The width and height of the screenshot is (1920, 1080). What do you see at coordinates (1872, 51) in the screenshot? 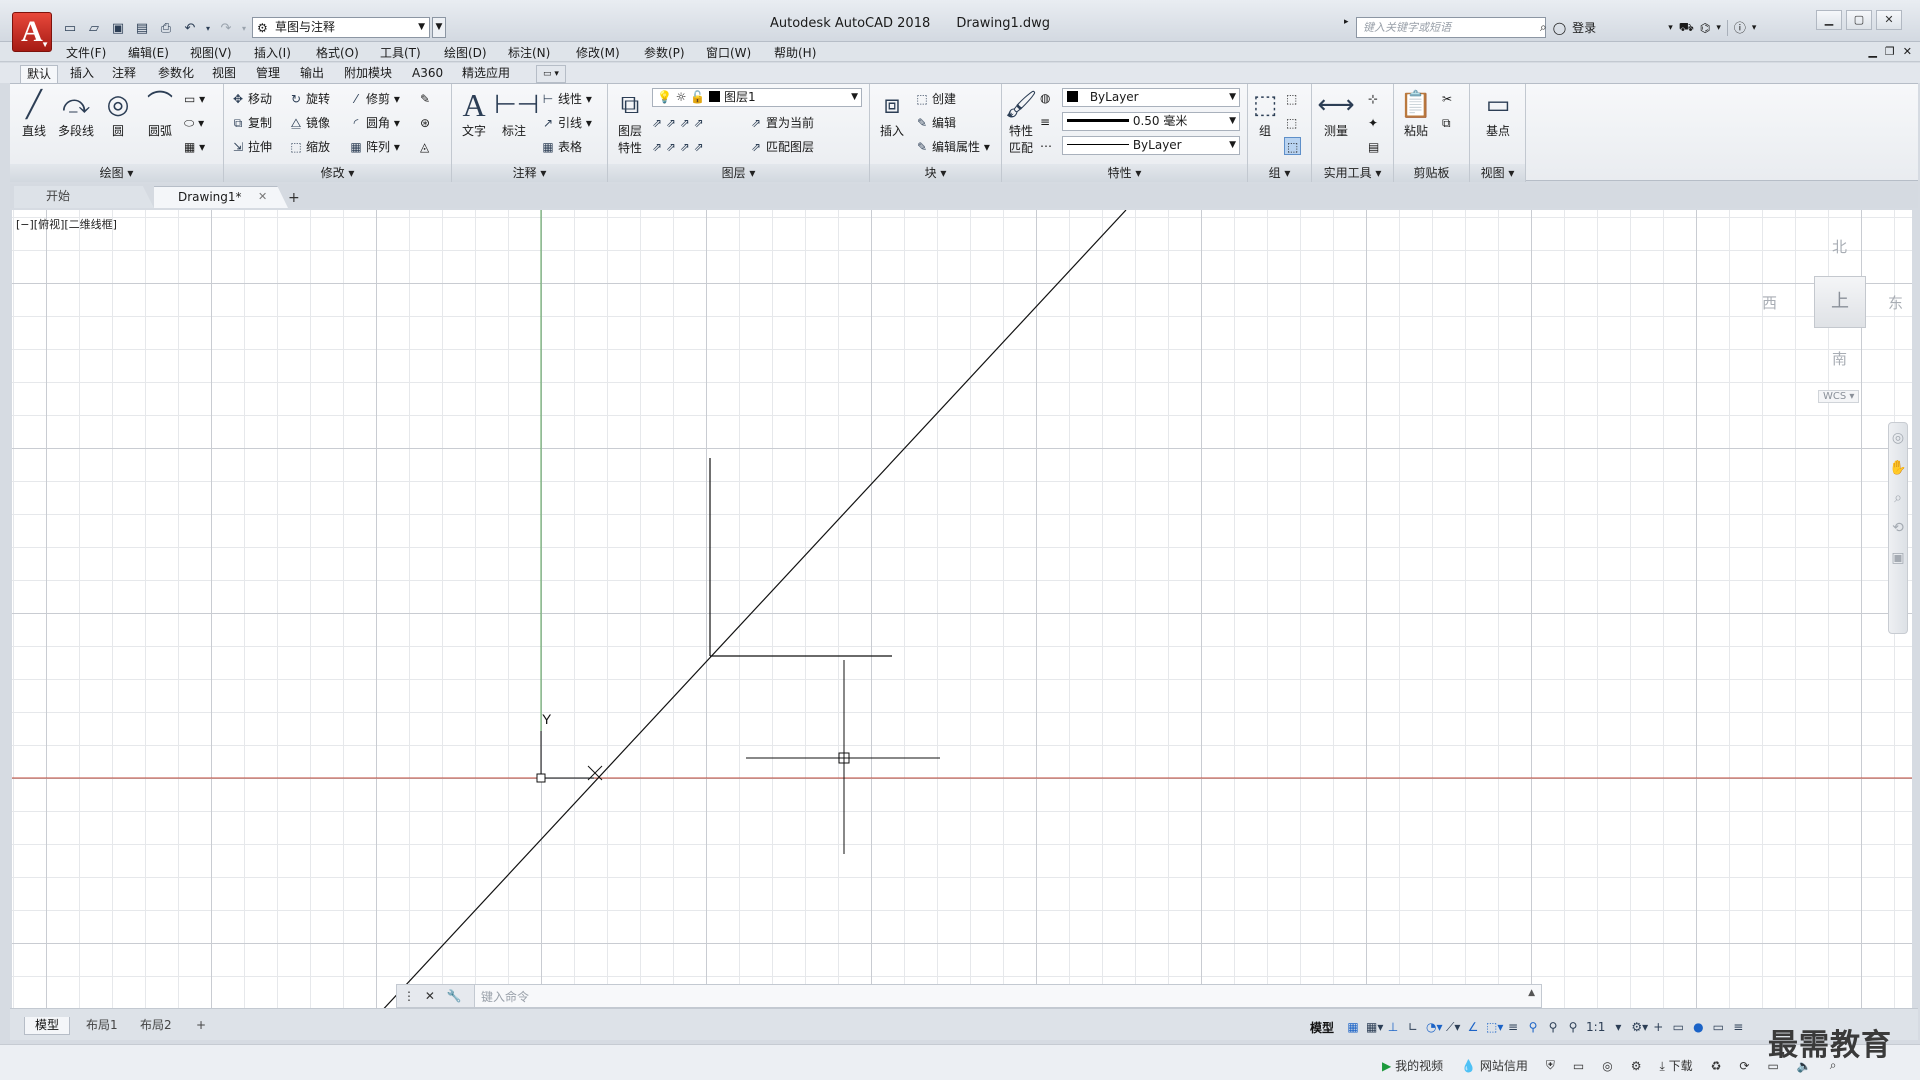
I see `doc-minimize-icon: ▁` at bounding box center [1872, 51].